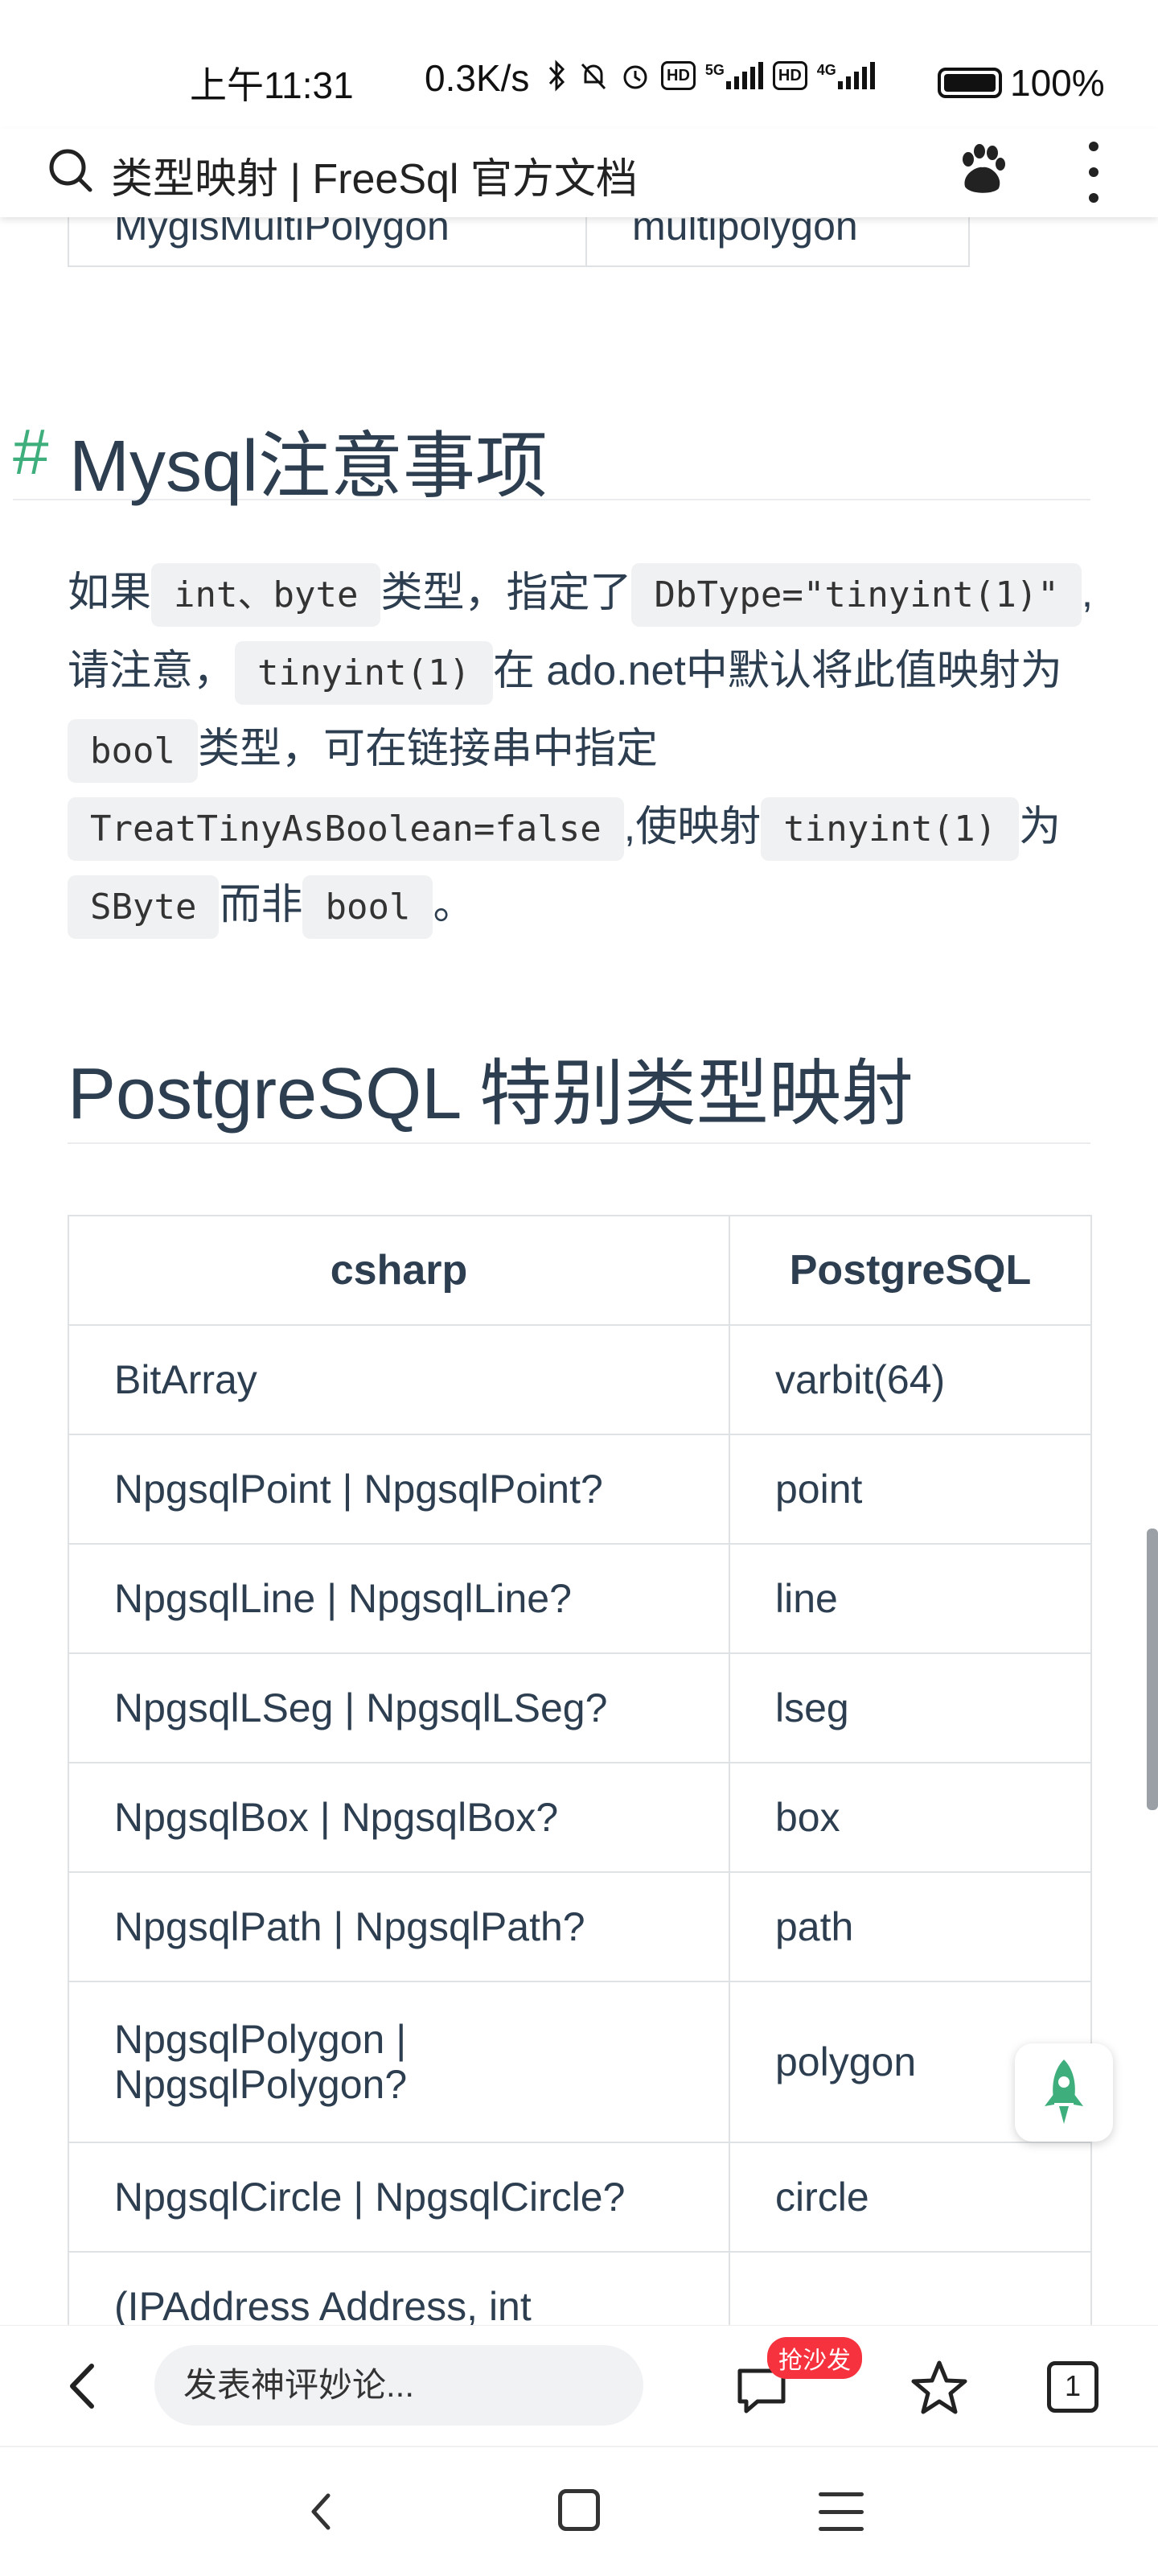 The height and width of the screenshot is (2576, 1158). Describe the element at coordinates (322, 2512) in the screenshot. I see `nav-back-icon` at that location.